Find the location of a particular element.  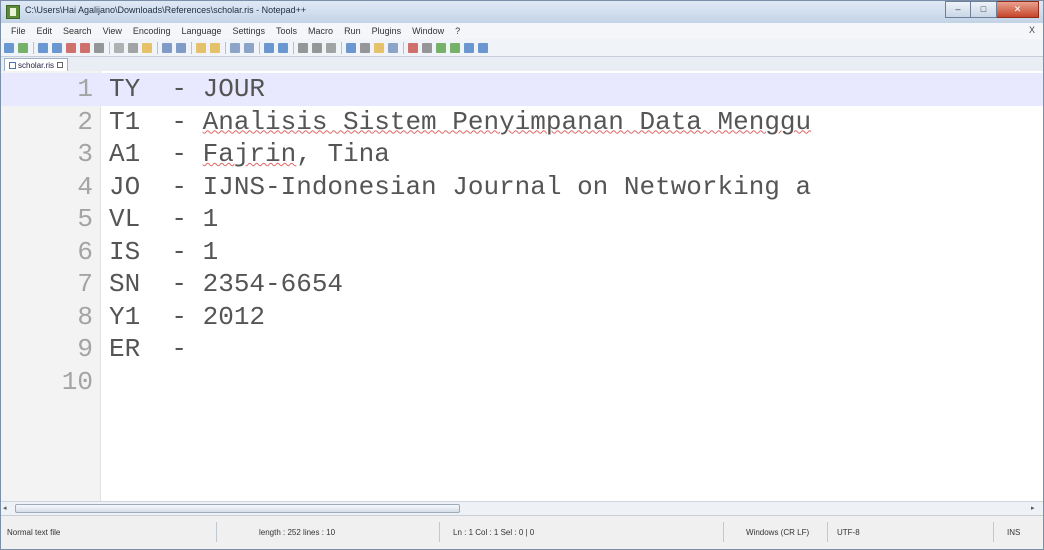

menu-help: ? is located at coordinates (457, 31).